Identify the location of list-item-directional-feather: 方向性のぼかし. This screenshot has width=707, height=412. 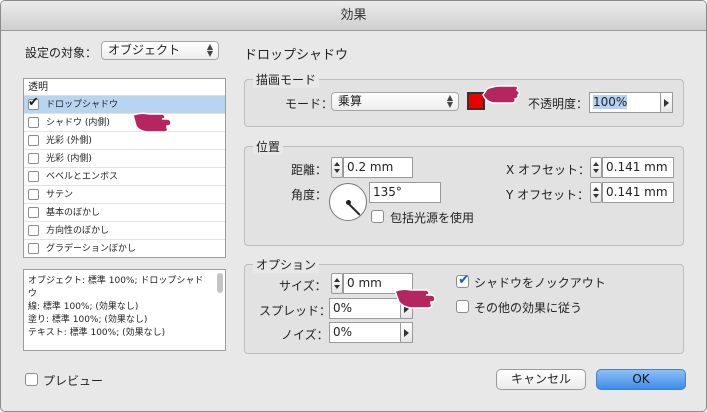
(124, 231).